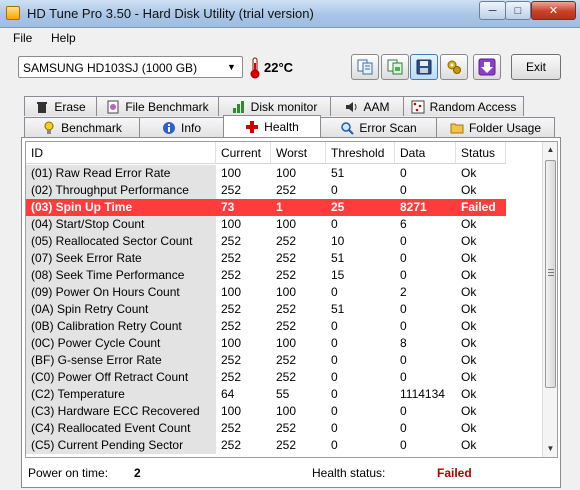 The width and height of the screenshot is (580, 490). I want to click on minimize-button: ─, so click(492, 10).